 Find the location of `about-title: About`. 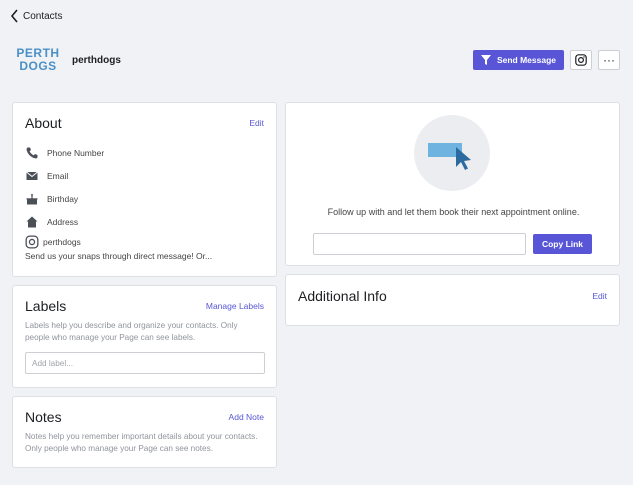

about-title: About is located at coordinates (43, 123).